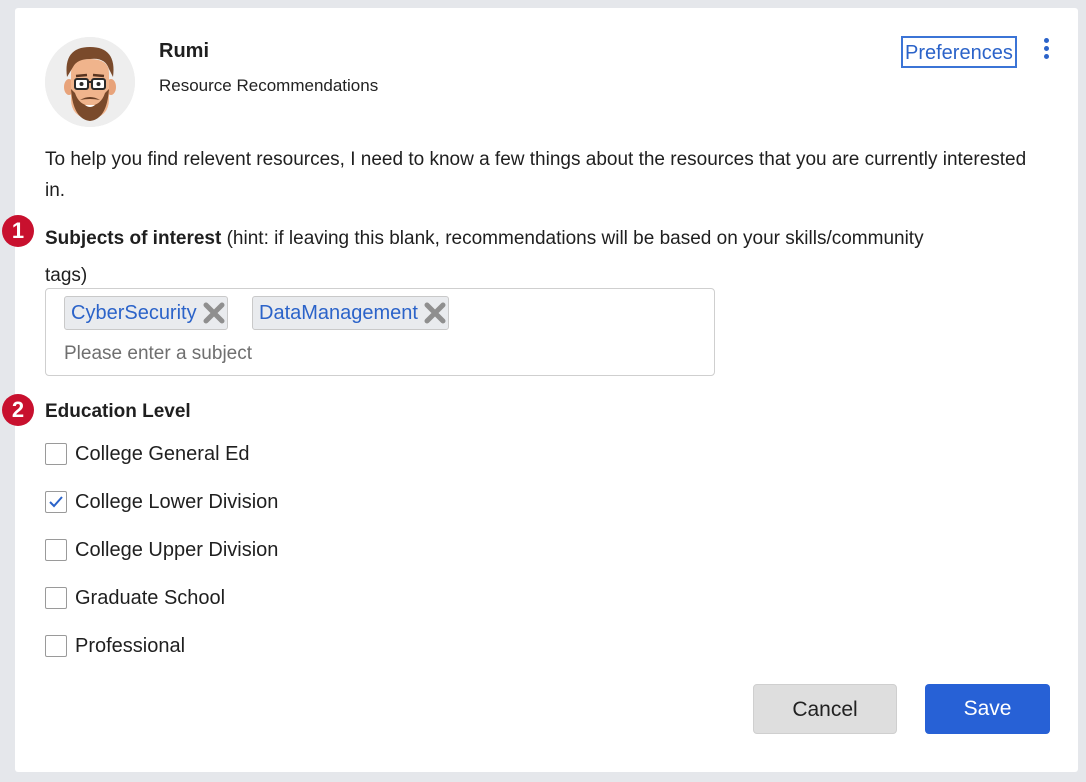 This screenshot has width=1086, height=782. I want to click on preferences-link: Preferences, so click(959, 52).